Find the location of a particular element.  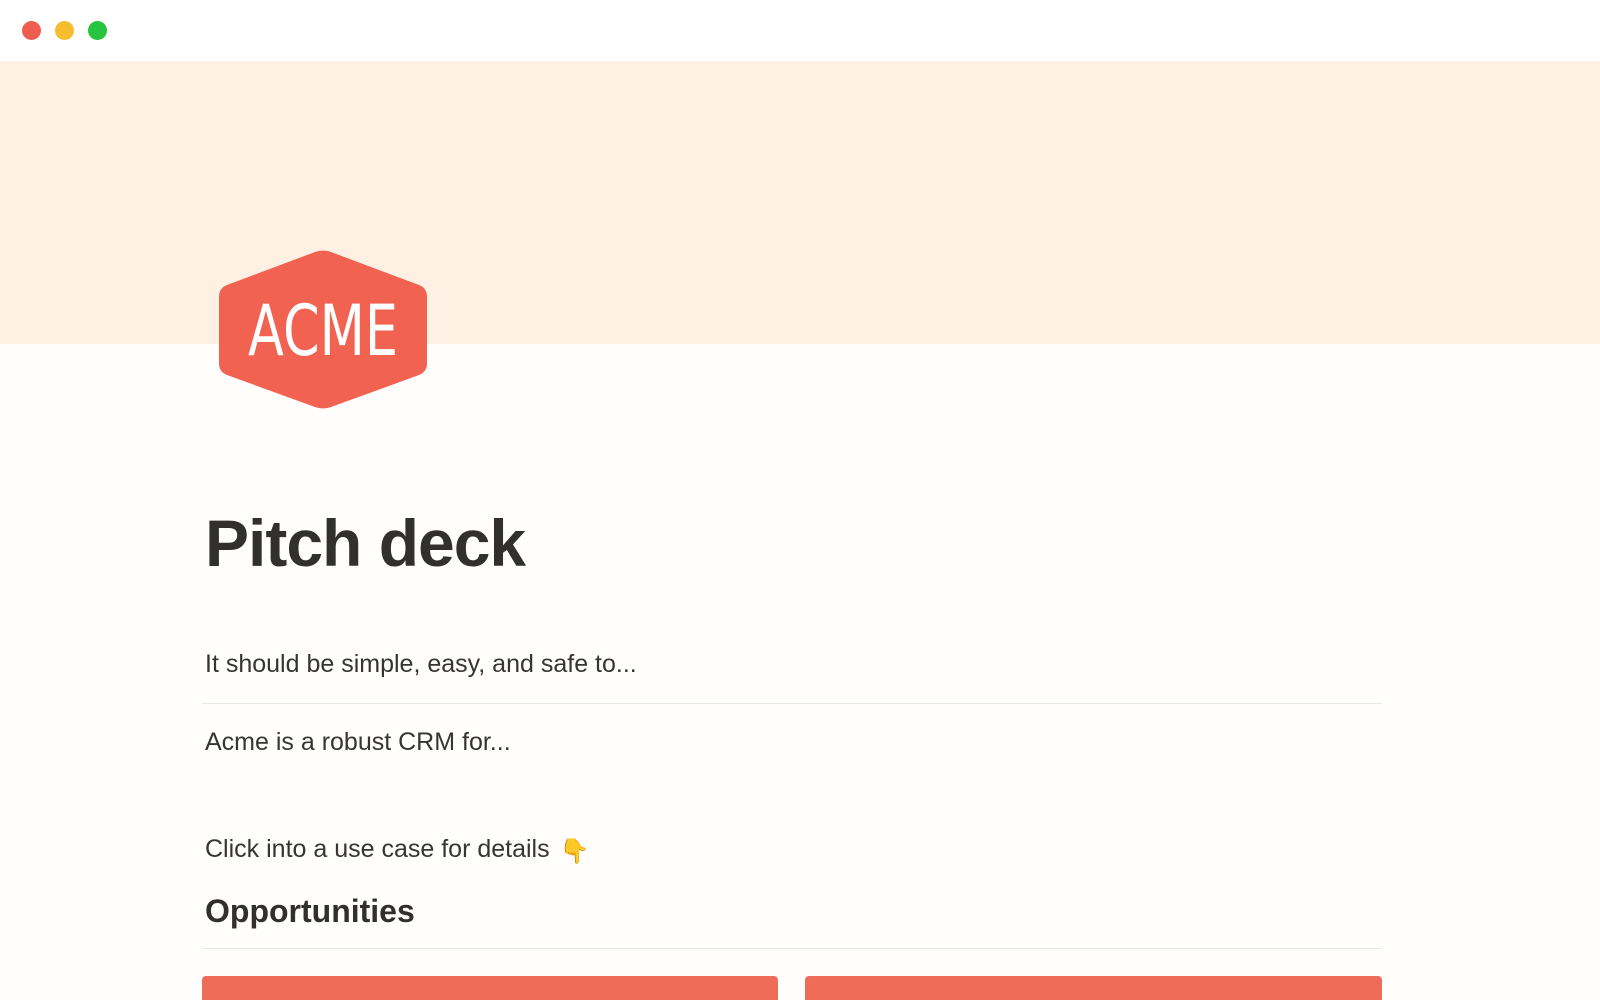

logo-text: ACME is located at coordinates (323, 331).